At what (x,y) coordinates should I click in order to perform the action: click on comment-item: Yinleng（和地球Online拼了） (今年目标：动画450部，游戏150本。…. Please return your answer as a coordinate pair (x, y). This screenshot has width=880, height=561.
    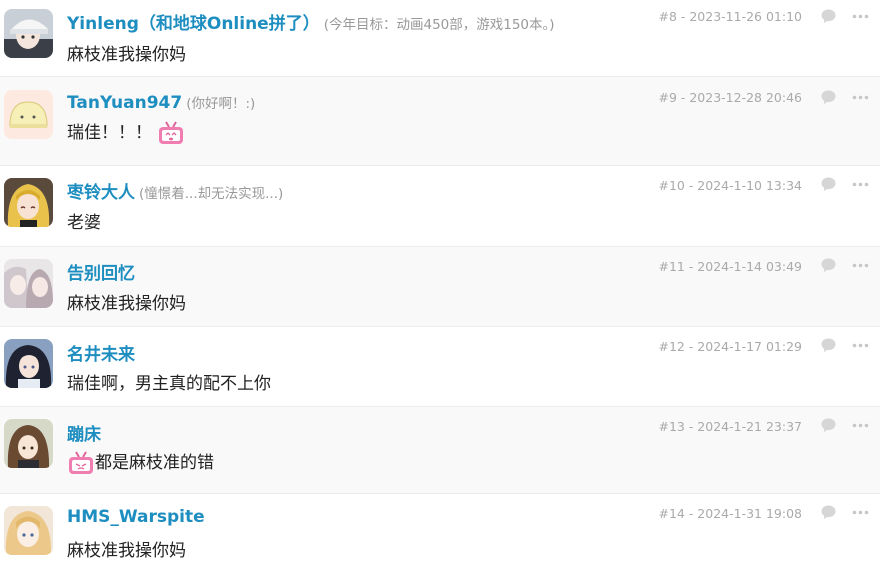
    Looking at the image, I should click on (440, 38).